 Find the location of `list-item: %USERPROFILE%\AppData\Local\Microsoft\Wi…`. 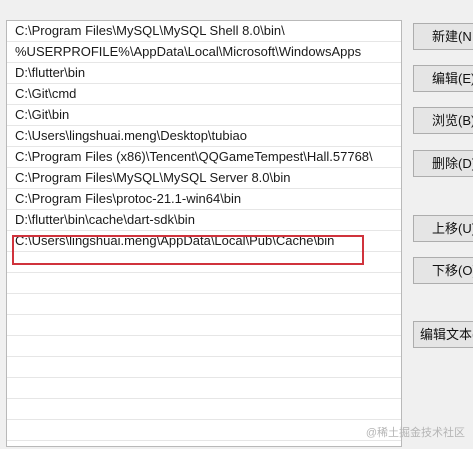

list-item: %USERPROFILE%\AppData\Local\Microsoft\Wi… is located at coordinates (204, 52).